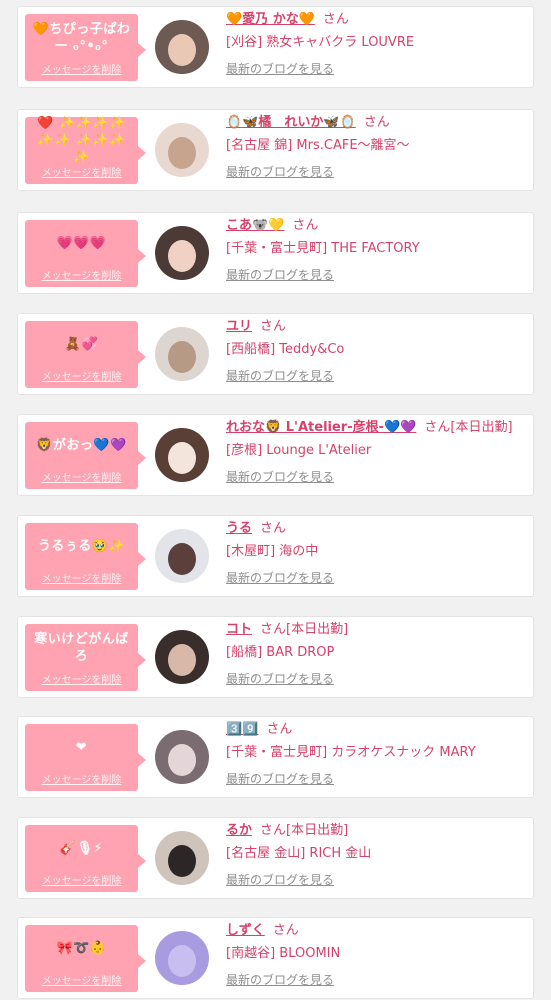  I want to click on message-text: 🎸🎙⚡, so click(81, 848).